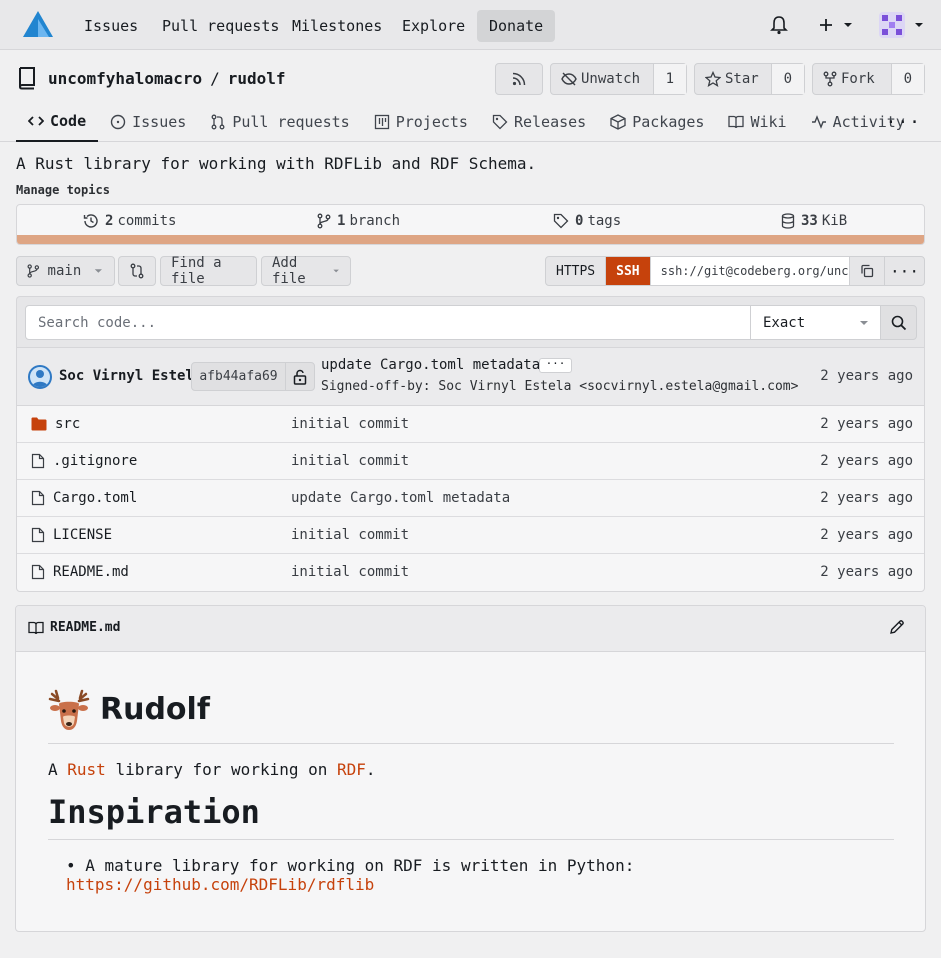 The height and width of the screenshot is (958, 941). I want to click on file-name-link: .gitignore, so click(95, 461).